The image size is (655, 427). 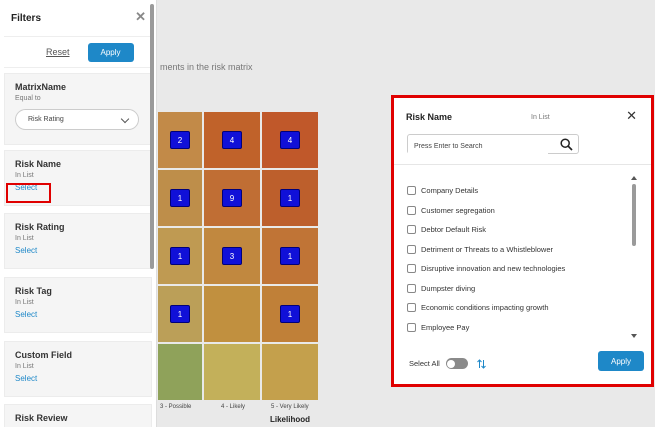 I want to click on risk-tag-select-link: Select, so click(x=78, y=314).